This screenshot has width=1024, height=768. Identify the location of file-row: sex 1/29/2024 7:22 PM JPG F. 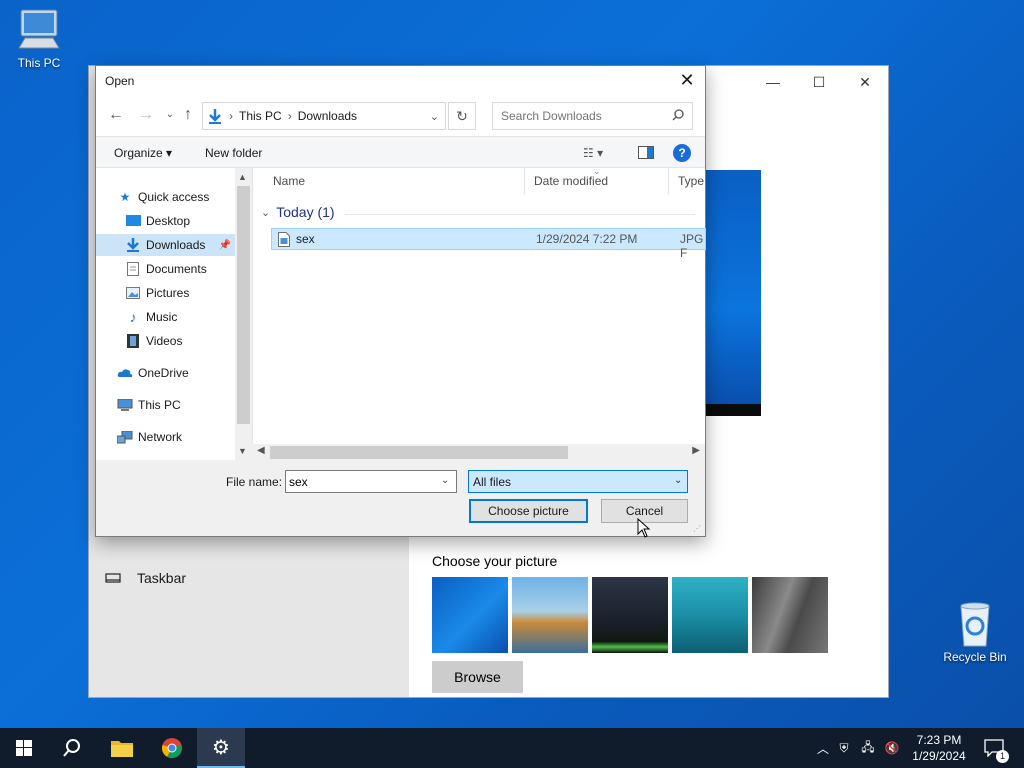
(488, 244).